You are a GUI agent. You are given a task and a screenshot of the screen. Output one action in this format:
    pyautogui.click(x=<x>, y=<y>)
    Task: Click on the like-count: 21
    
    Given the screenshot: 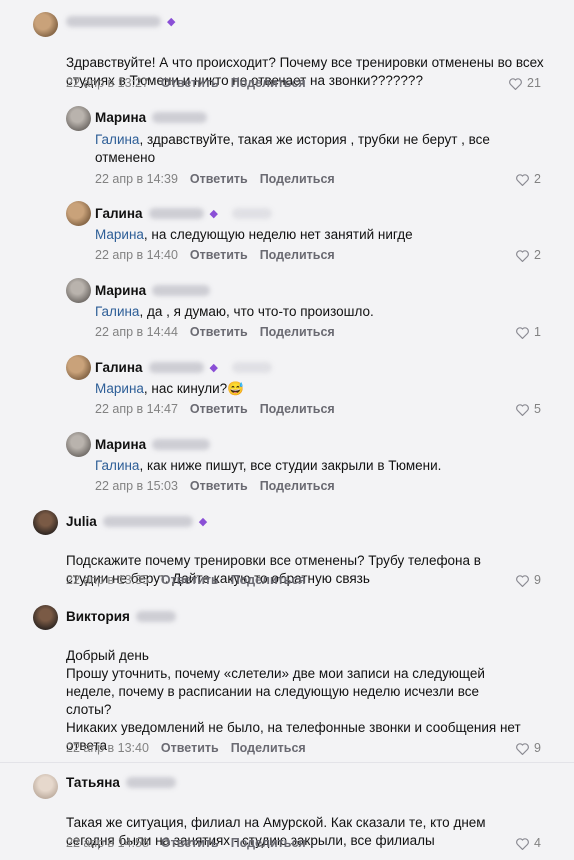 What is the action you would take?
    pyautogui.click(x=534, y=83)
    